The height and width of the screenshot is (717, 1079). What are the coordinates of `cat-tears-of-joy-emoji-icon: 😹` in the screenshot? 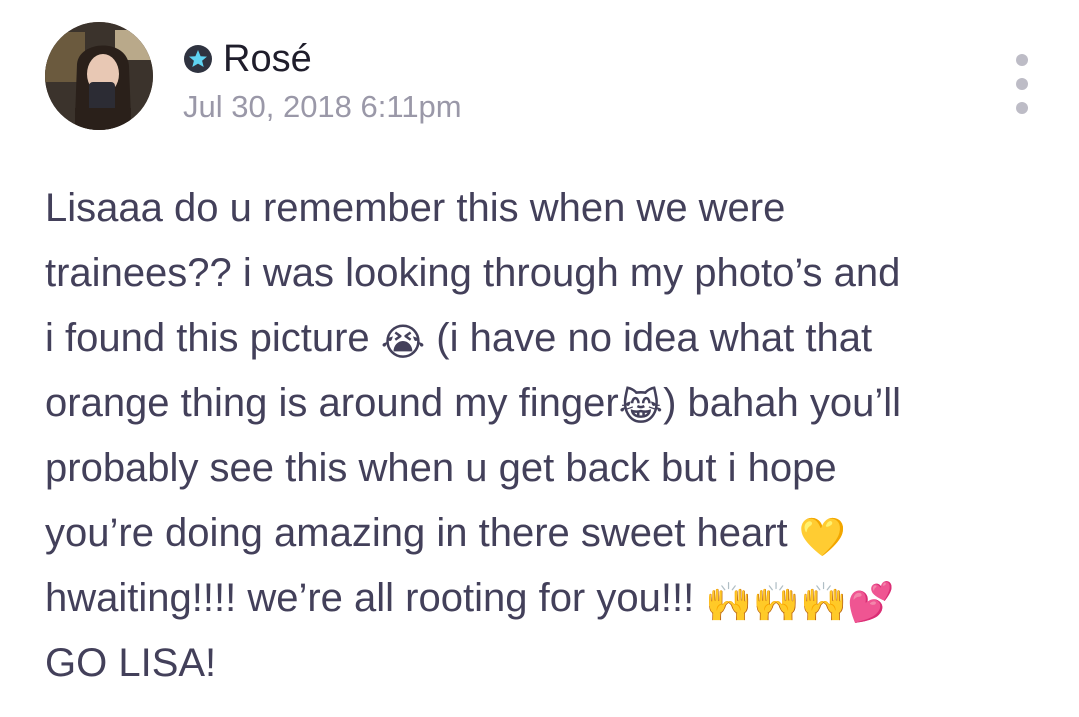 It's located at (641, 407).